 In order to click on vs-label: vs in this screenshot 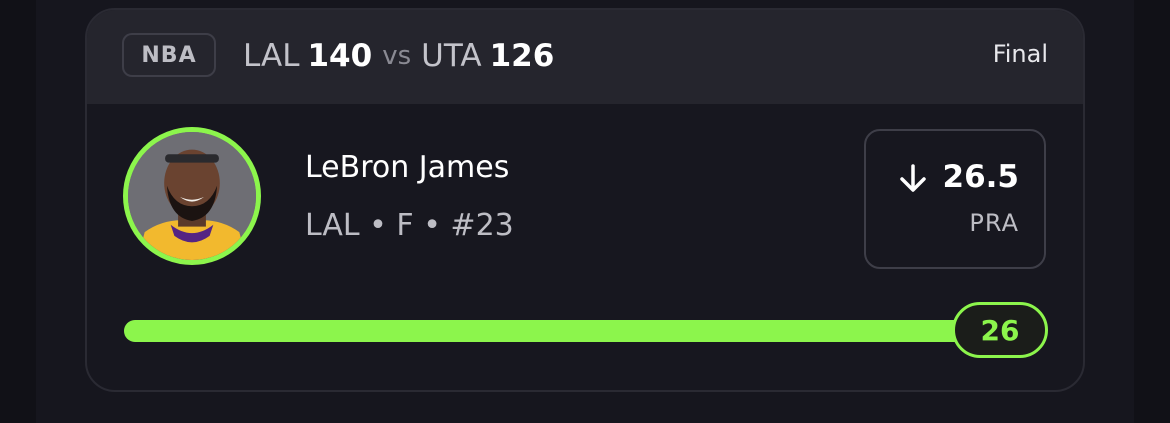, I will do `click(397, 56)`.